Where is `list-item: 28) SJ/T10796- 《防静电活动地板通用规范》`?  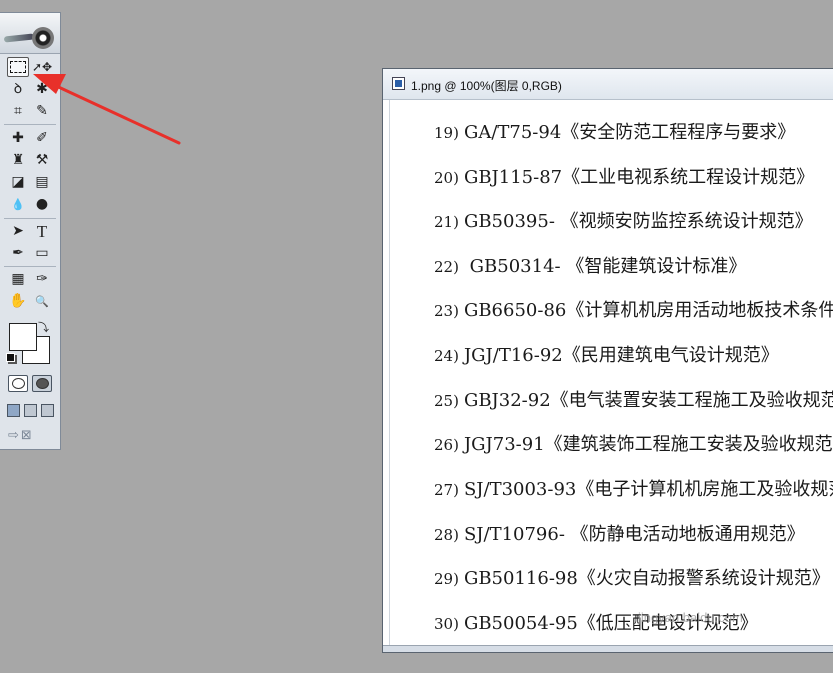 list-item: 28) SJ/T10796- 《防静电活动地板通用规范》 is located at coordinates (619, 533).